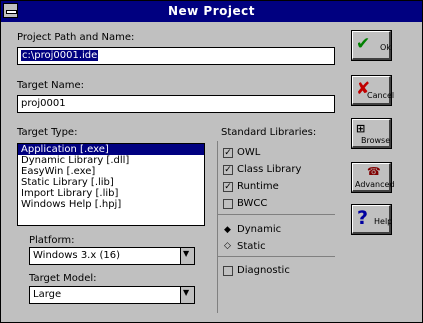  I want to click on target-name-label: Target Name:, so click(50, 85).